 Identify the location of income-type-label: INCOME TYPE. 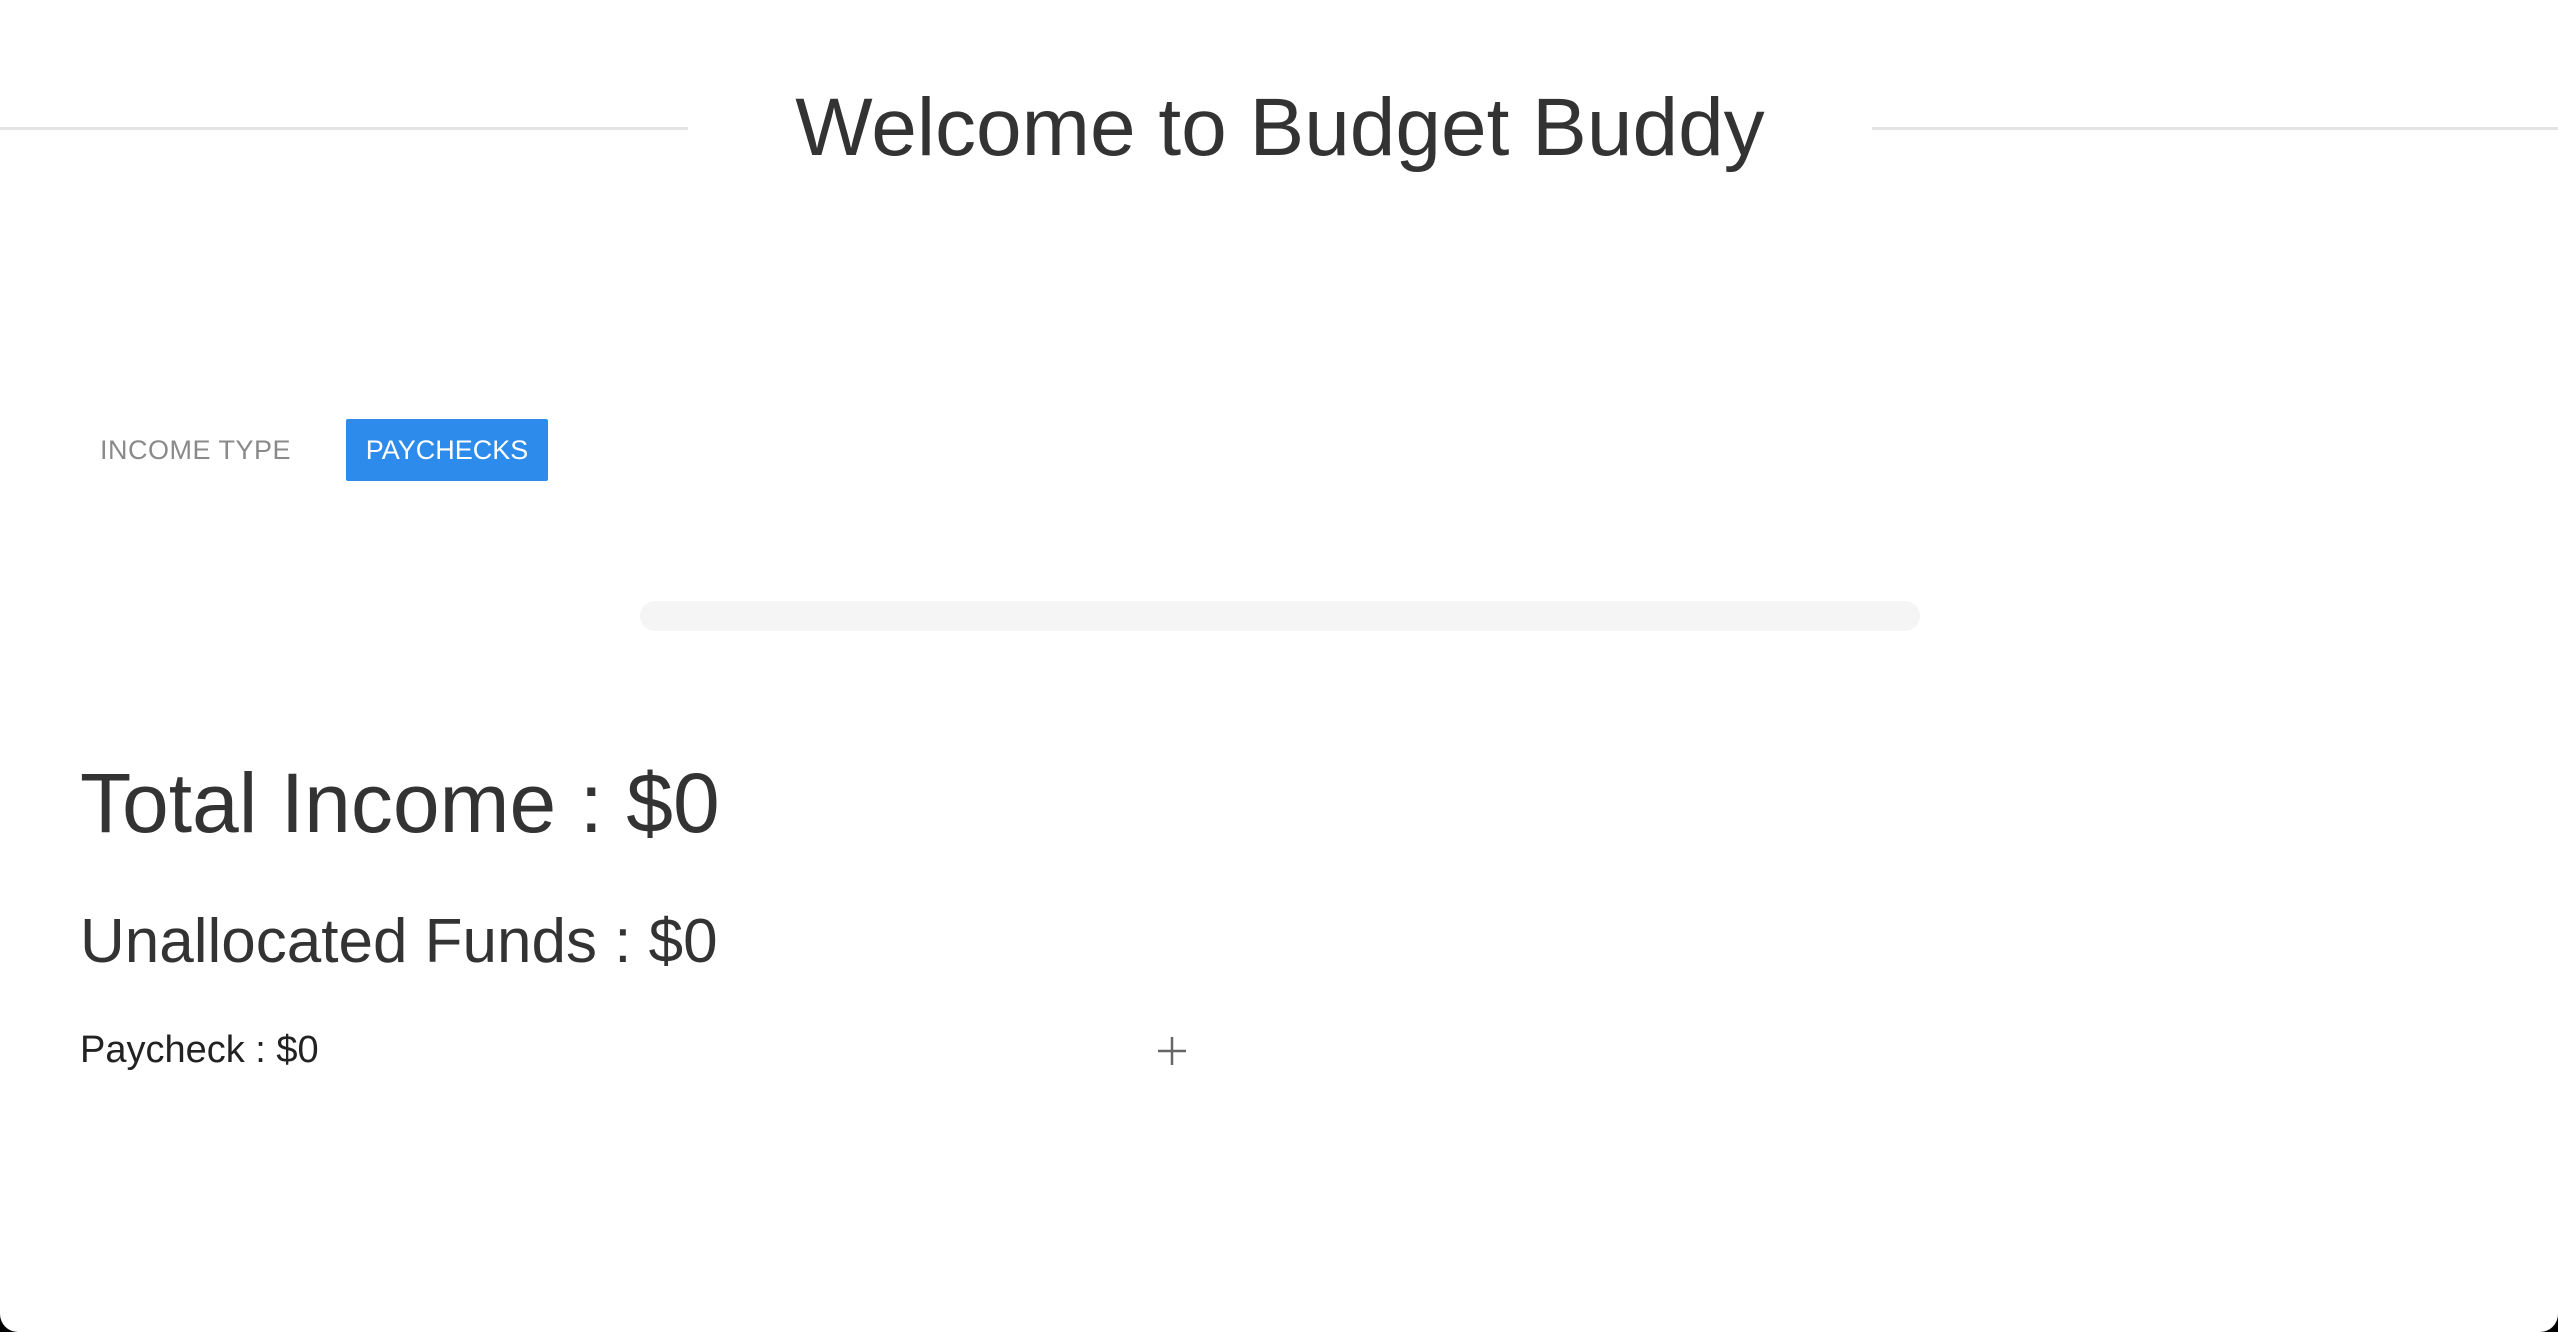
(196, 450).